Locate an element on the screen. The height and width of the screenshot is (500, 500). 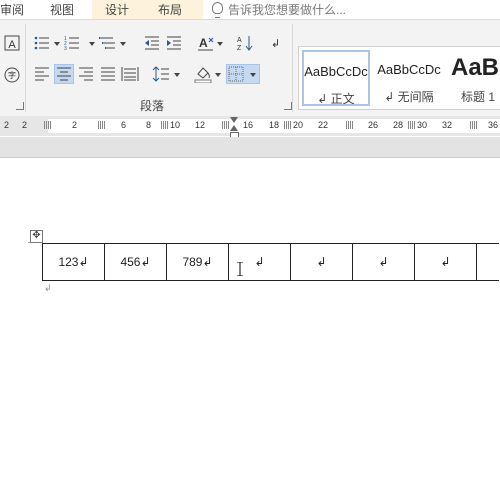
ruler-tick-label: 22 is located at coordinates (323, 125).